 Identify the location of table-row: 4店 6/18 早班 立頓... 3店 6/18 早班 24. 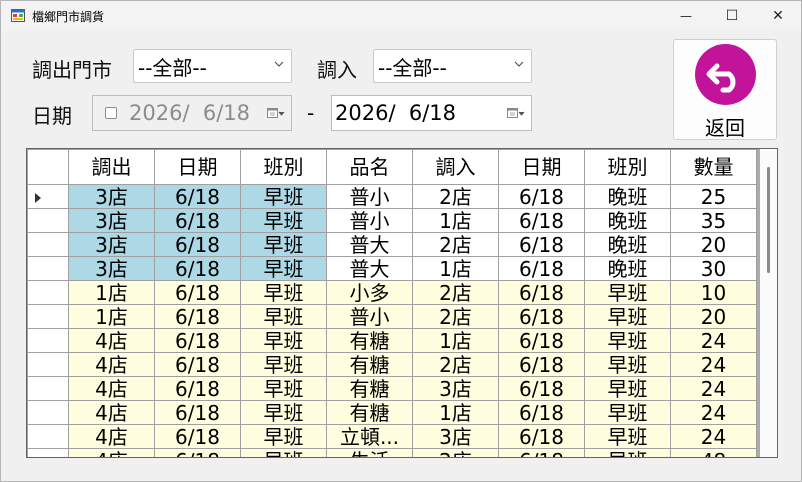
(392, 436).